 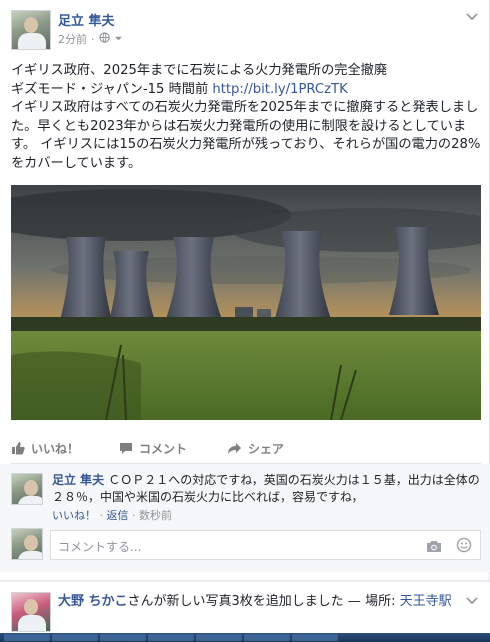 What do you see at coordinates (55, 448) in the screenshot?
I see `like-label: いいね！` at bounding box center [55, 448].